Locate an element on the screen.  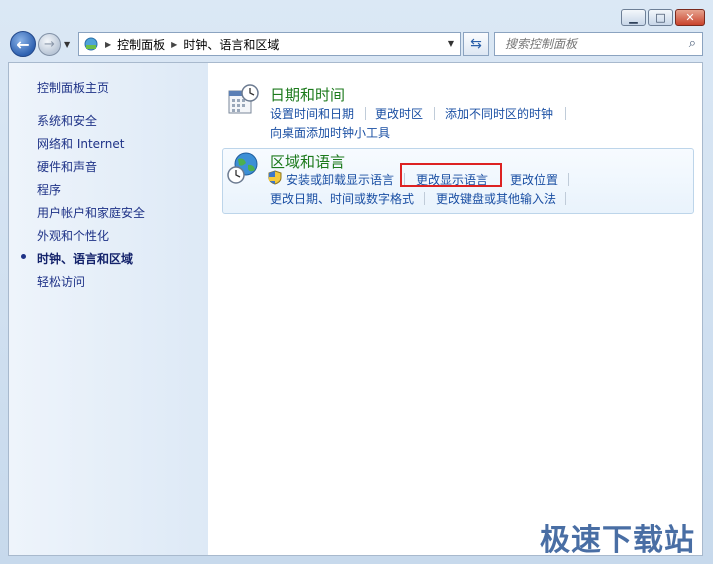
uac-shield-icon is located at coordinates (275, 177).